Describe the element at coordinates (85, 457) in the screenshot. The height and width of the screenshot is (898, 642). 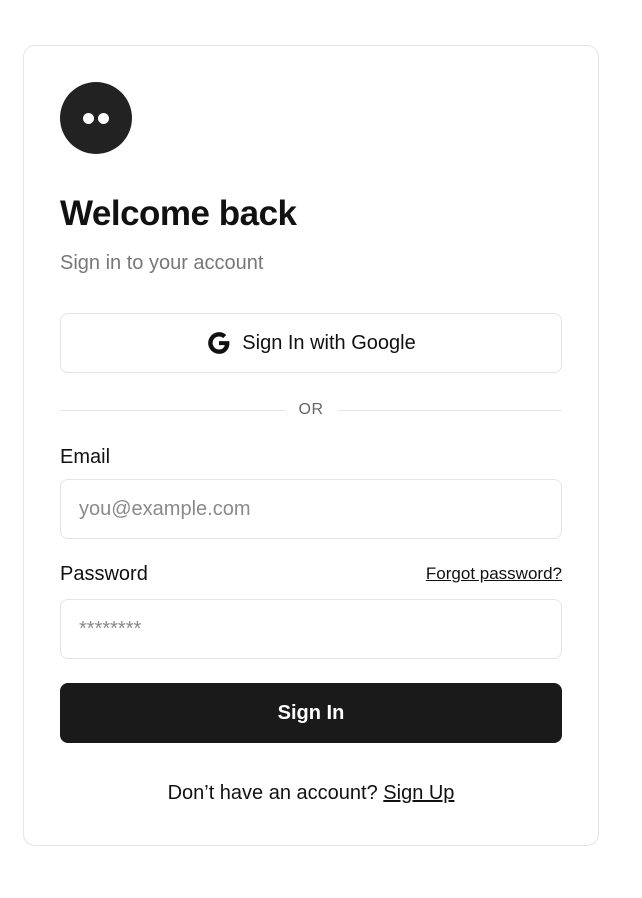
I see `email-label: Email` at that location.